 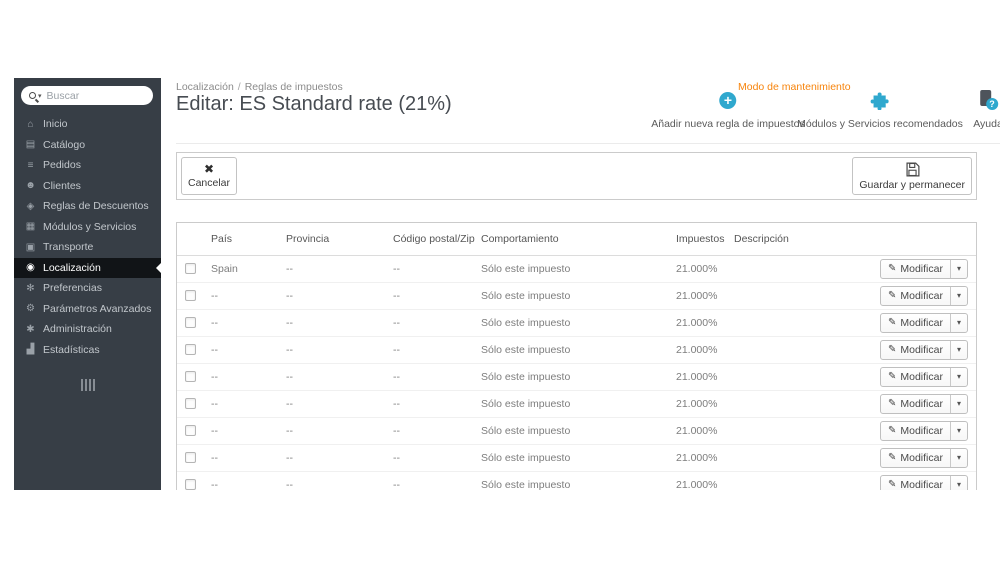 I want to click on cell-tax: 21.000%, so click(x=697, y=404).